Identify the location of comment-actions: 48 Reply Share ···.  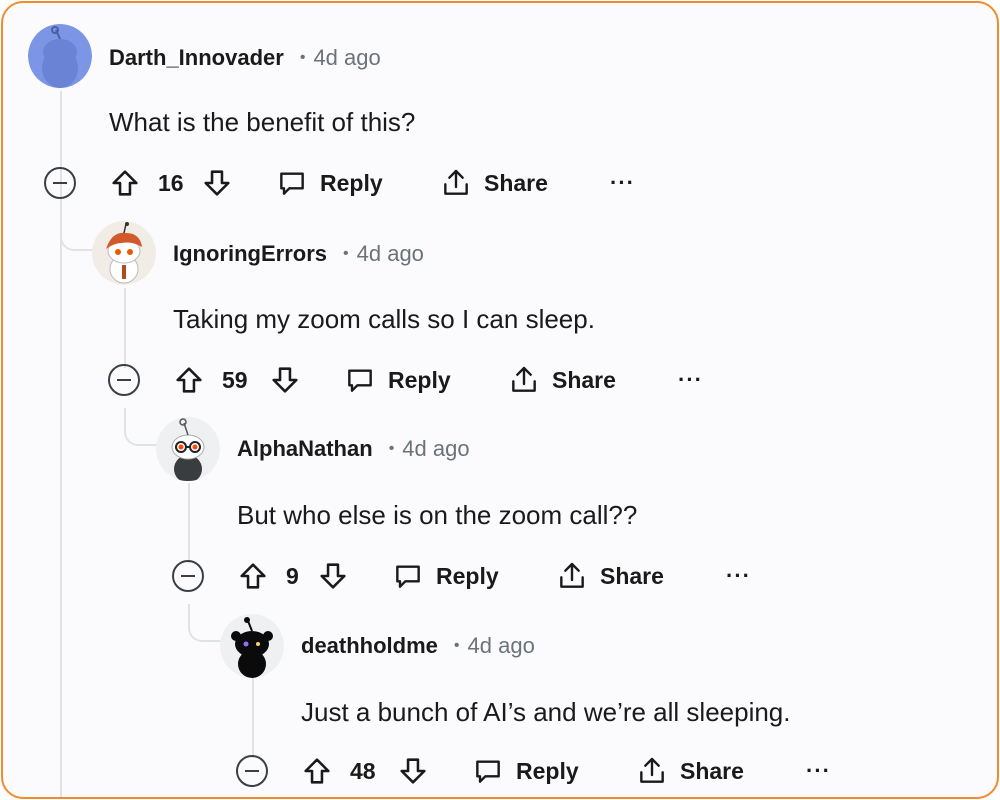
(536, 771).